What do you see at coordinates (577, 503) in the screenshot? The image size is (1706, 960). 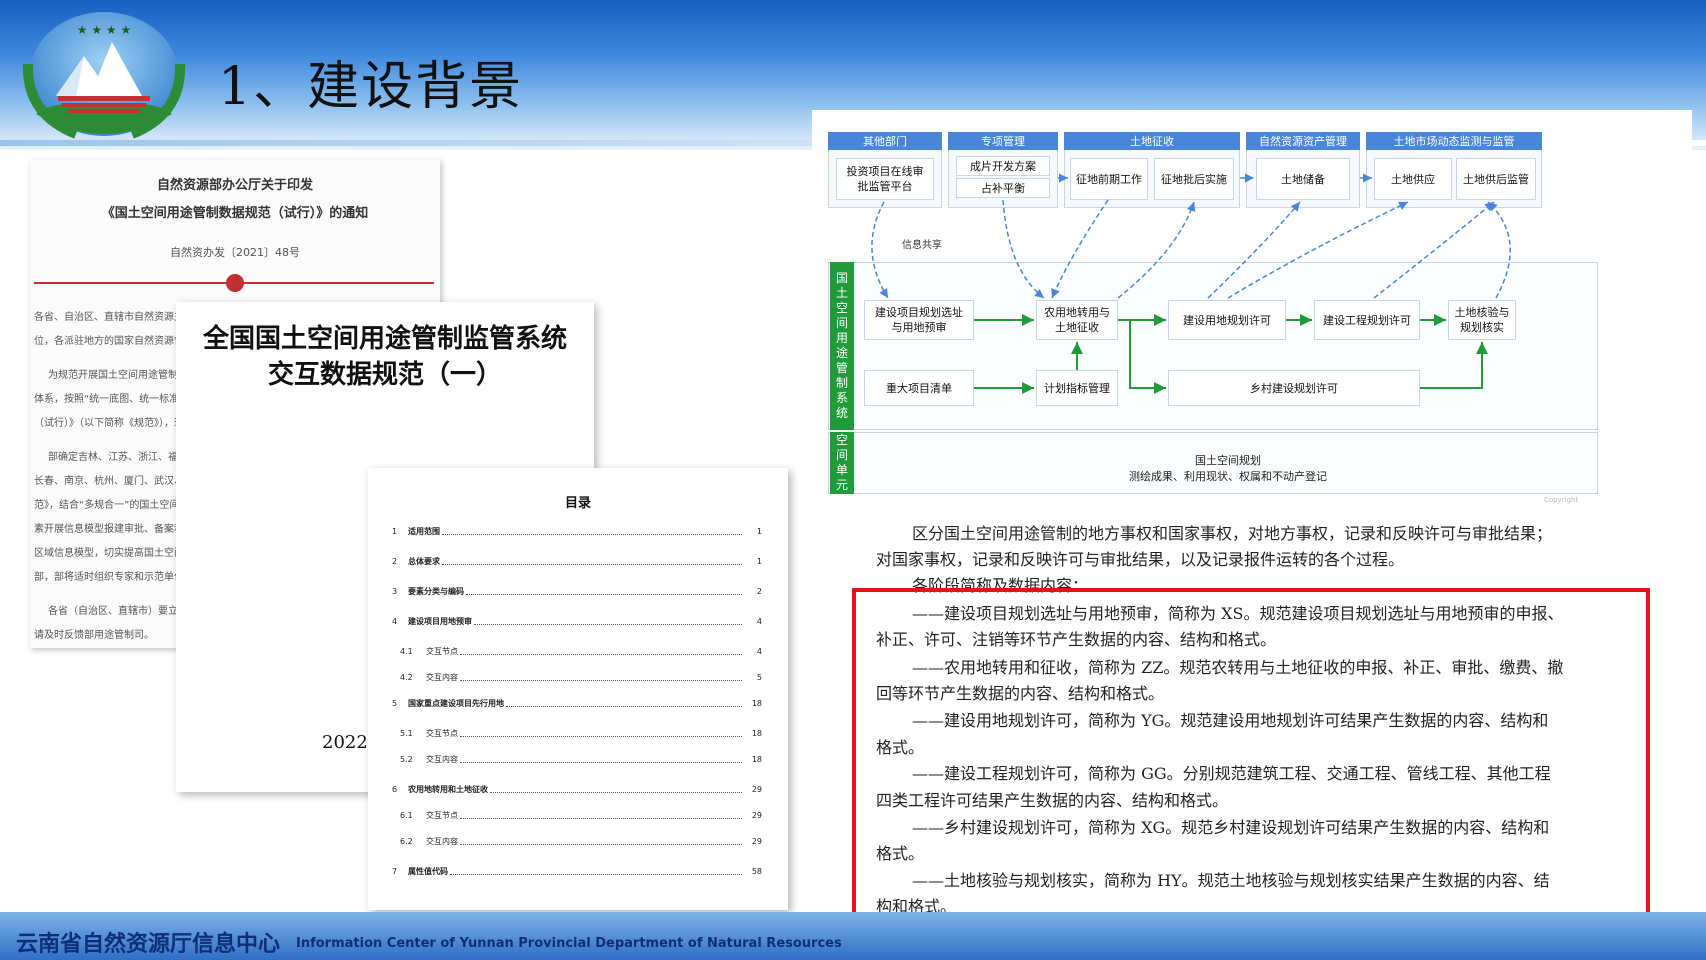 I see `toc-title: 目录` at bounding box center [577, 503].